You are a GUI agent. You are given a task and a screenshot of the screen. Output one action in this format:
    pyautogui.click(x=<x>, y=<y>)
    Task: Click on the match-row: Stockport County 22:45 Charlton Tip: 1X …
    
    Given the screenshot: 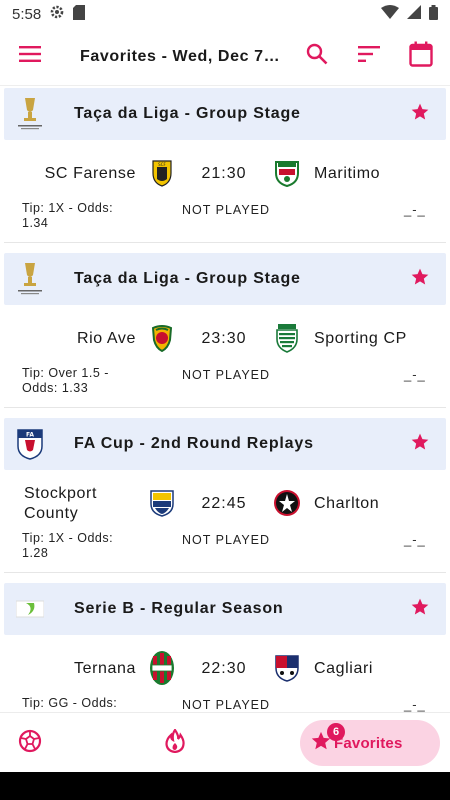 What is the action you would take?
    pyautogui.click(x=225, y=521)
    